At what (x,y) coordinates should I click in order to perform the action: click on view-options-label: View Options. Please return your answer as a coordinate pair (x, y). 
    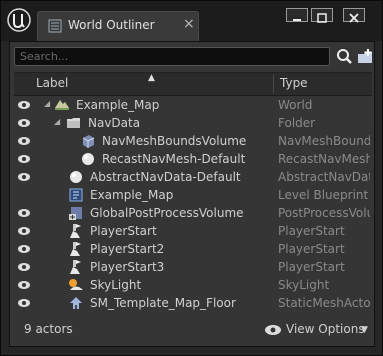
    Looking at the image, I should click on (325, 329).